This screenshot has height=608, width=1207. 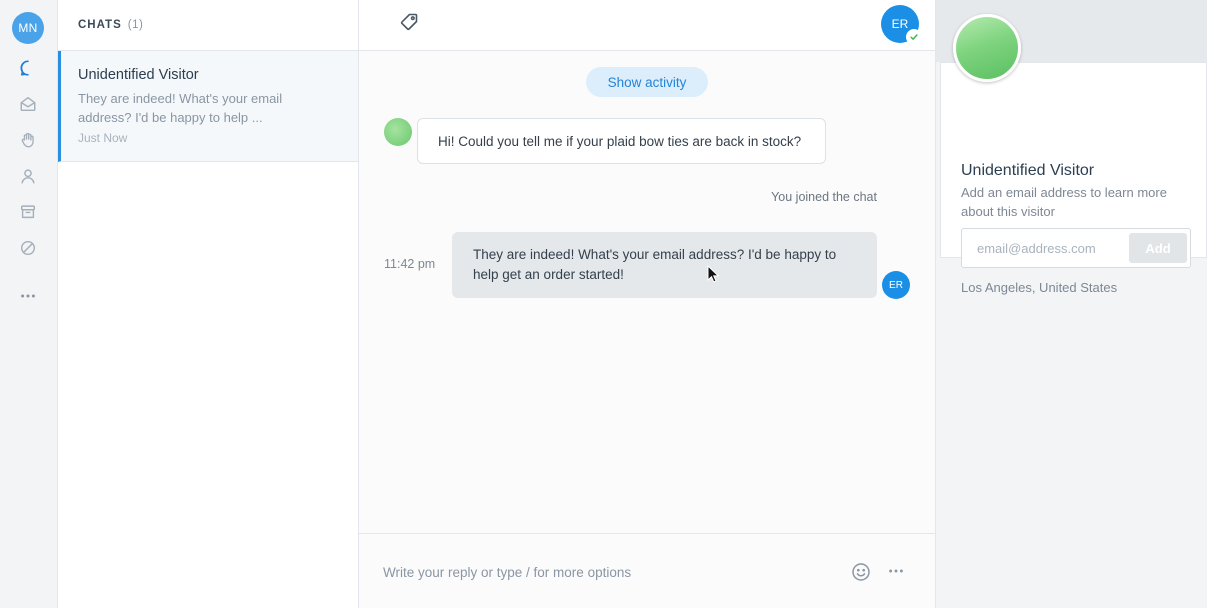 I want to click on agent-initials: ER, so click(x=900, y=24).